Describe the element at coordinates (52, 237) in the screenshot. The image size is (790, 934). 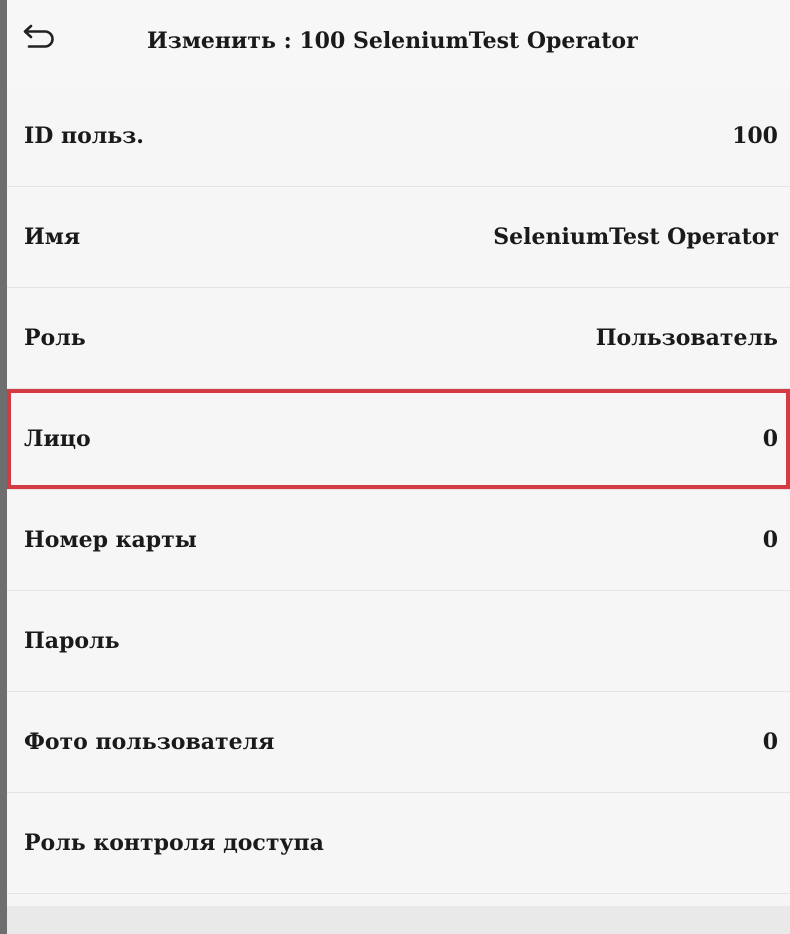
I see `field-label: Имя` at that location.